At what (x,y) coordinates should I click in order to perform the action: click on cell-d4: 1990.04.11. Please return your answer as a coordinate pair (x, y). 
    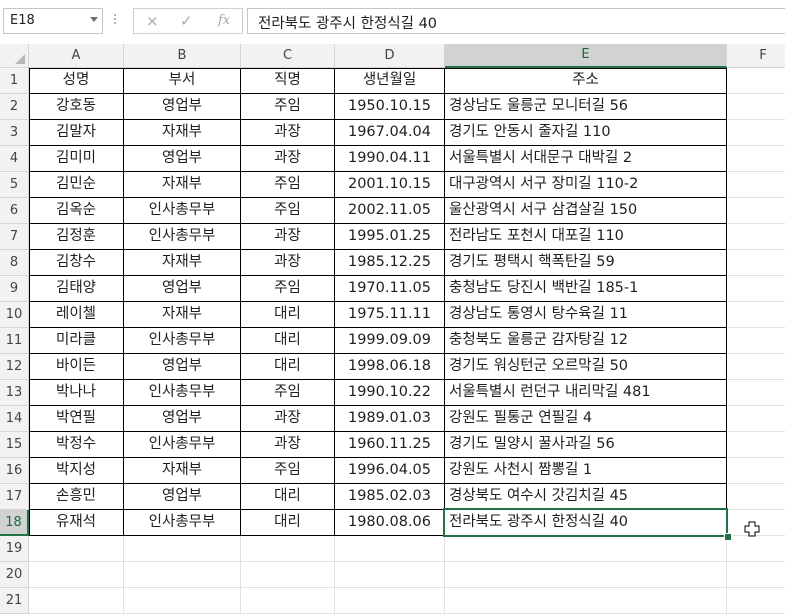
    Looking at the image, I should click on (390, 159).